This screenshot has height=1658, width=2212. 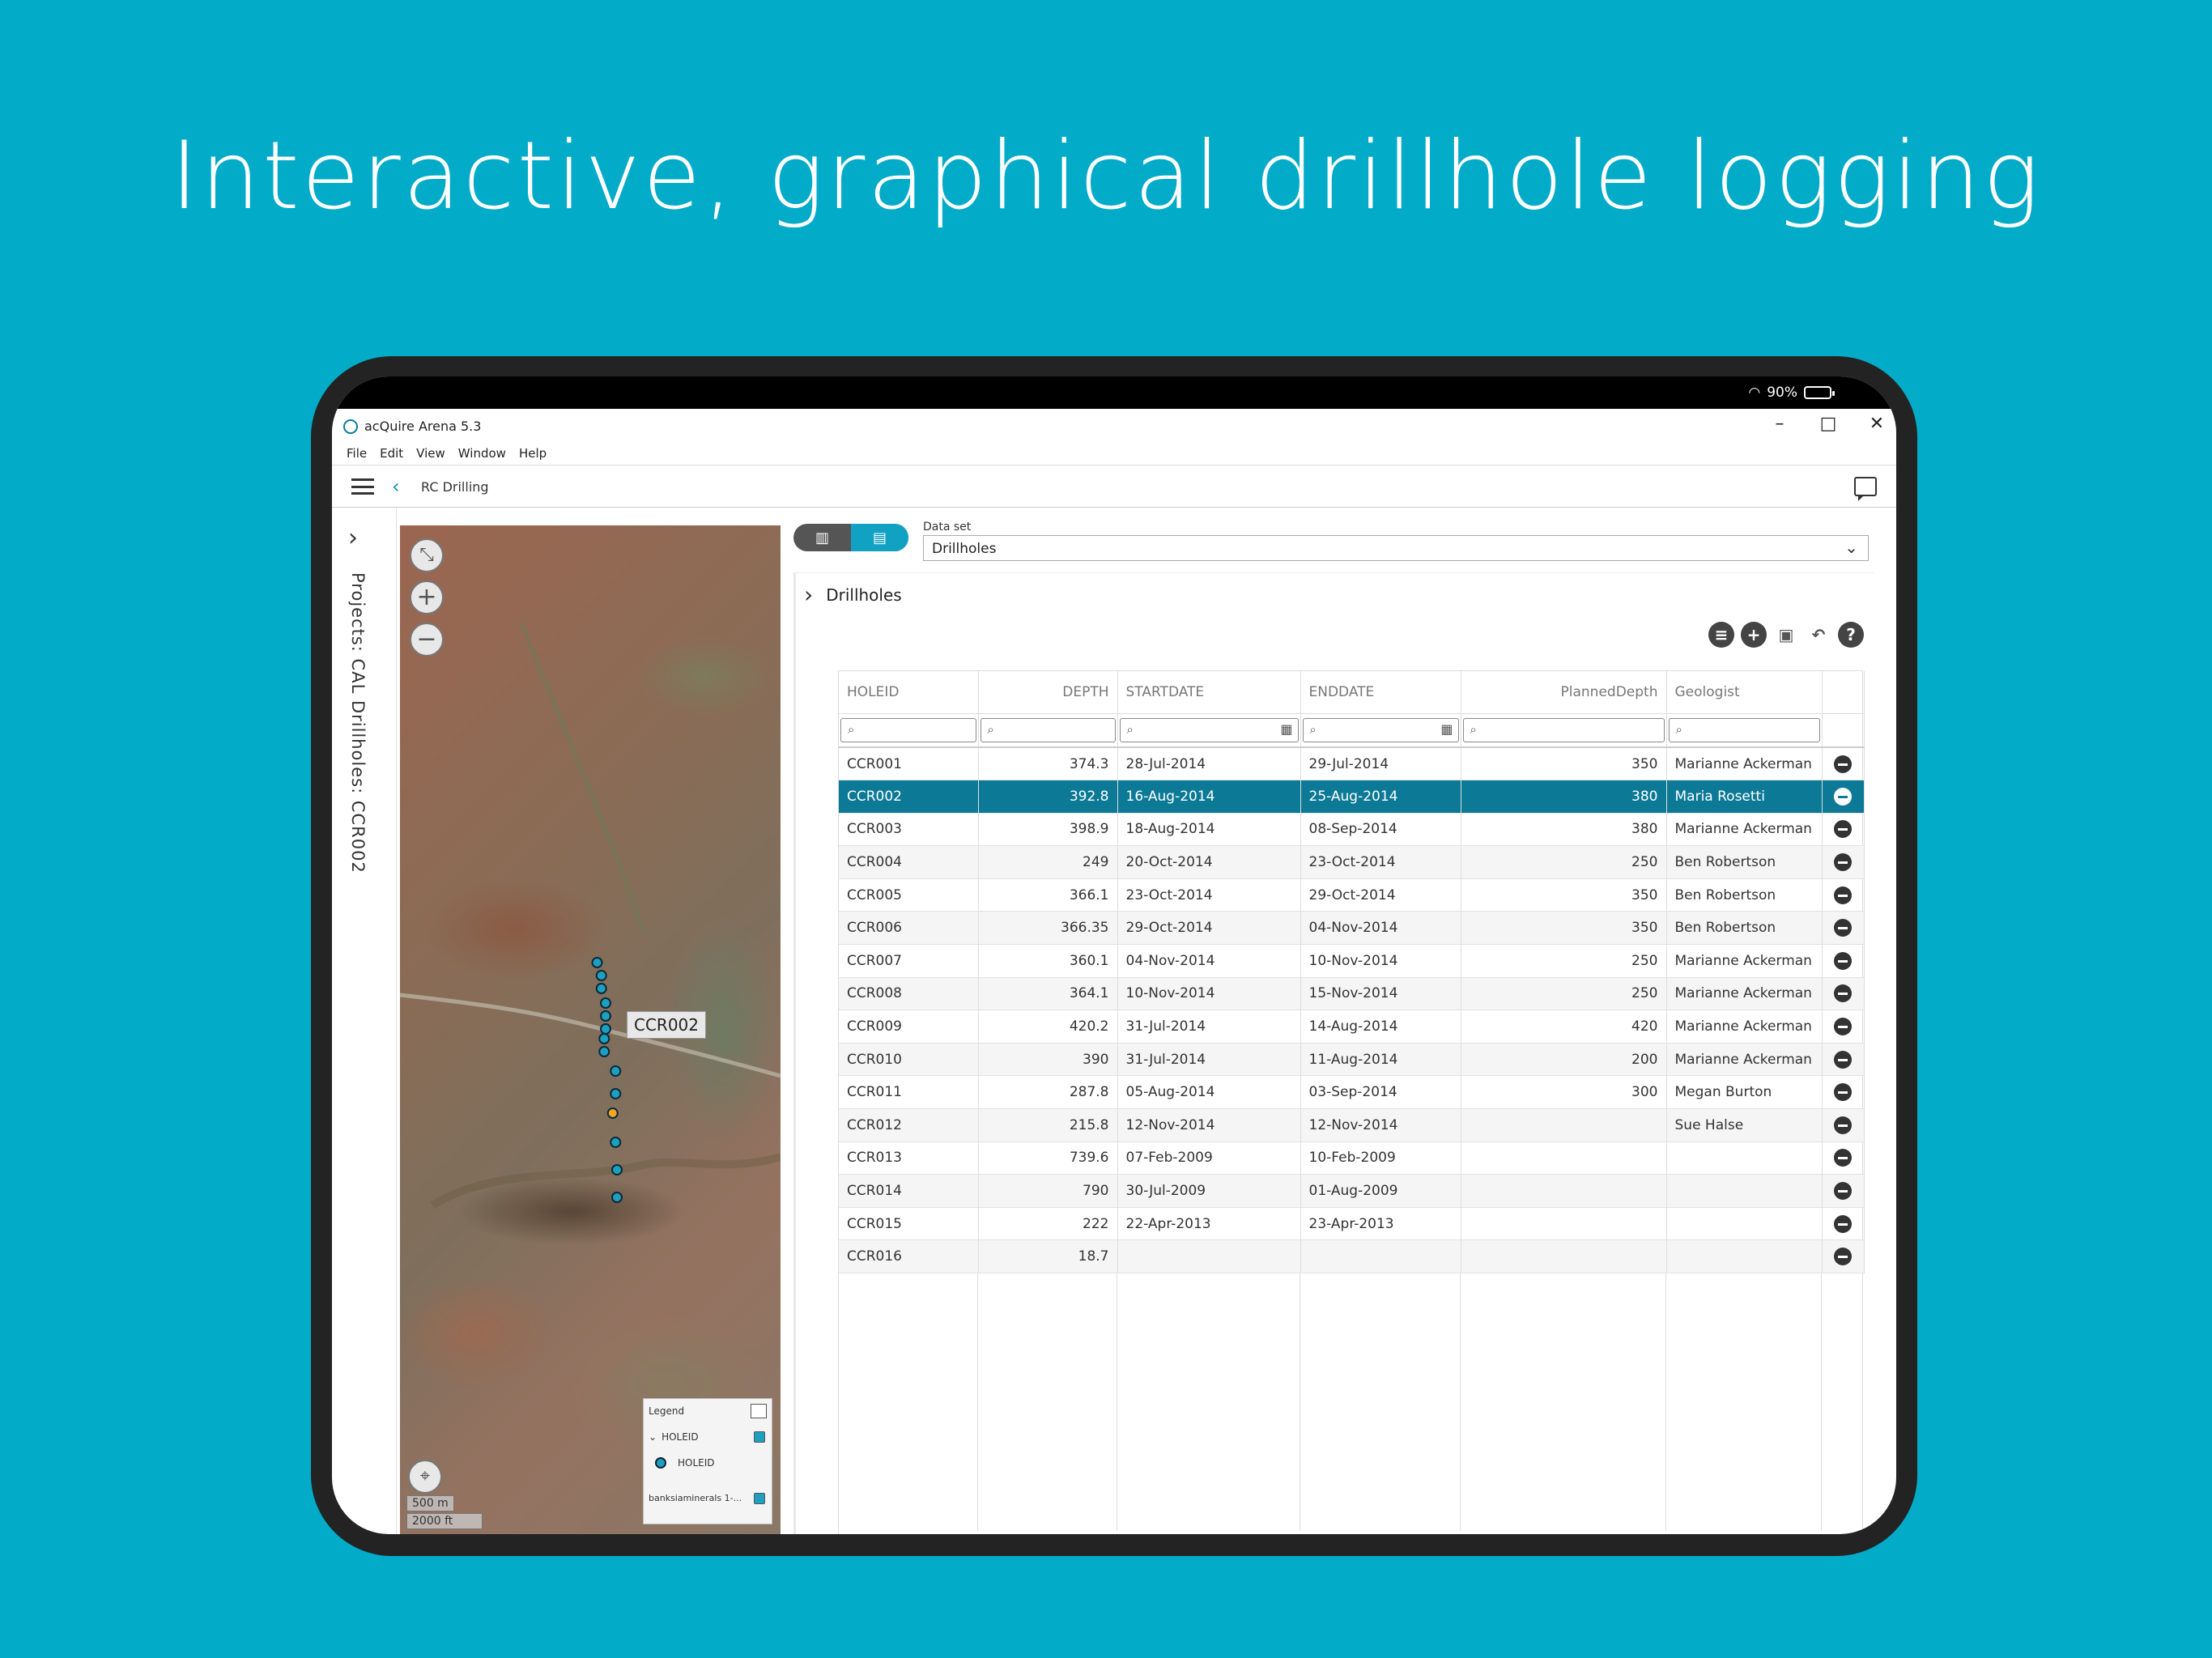 I want to click on cell-startdate: 28-Jul-2014, so click(x=1209, y=764).